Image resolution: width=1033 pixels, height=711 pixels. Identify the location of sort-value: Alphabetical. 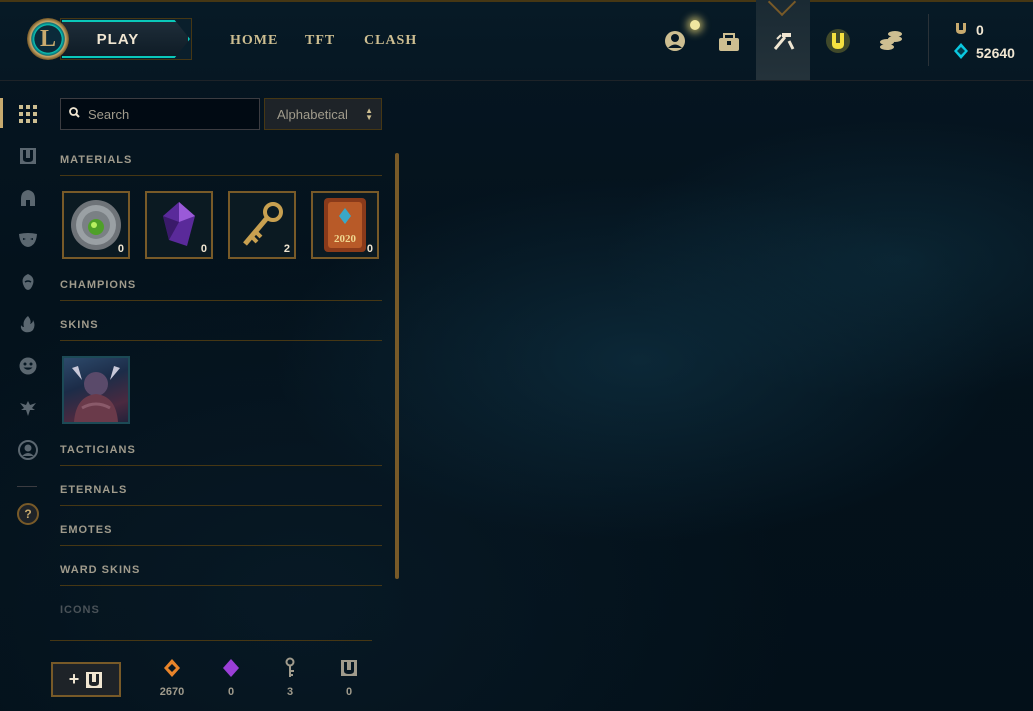
(312, 114).